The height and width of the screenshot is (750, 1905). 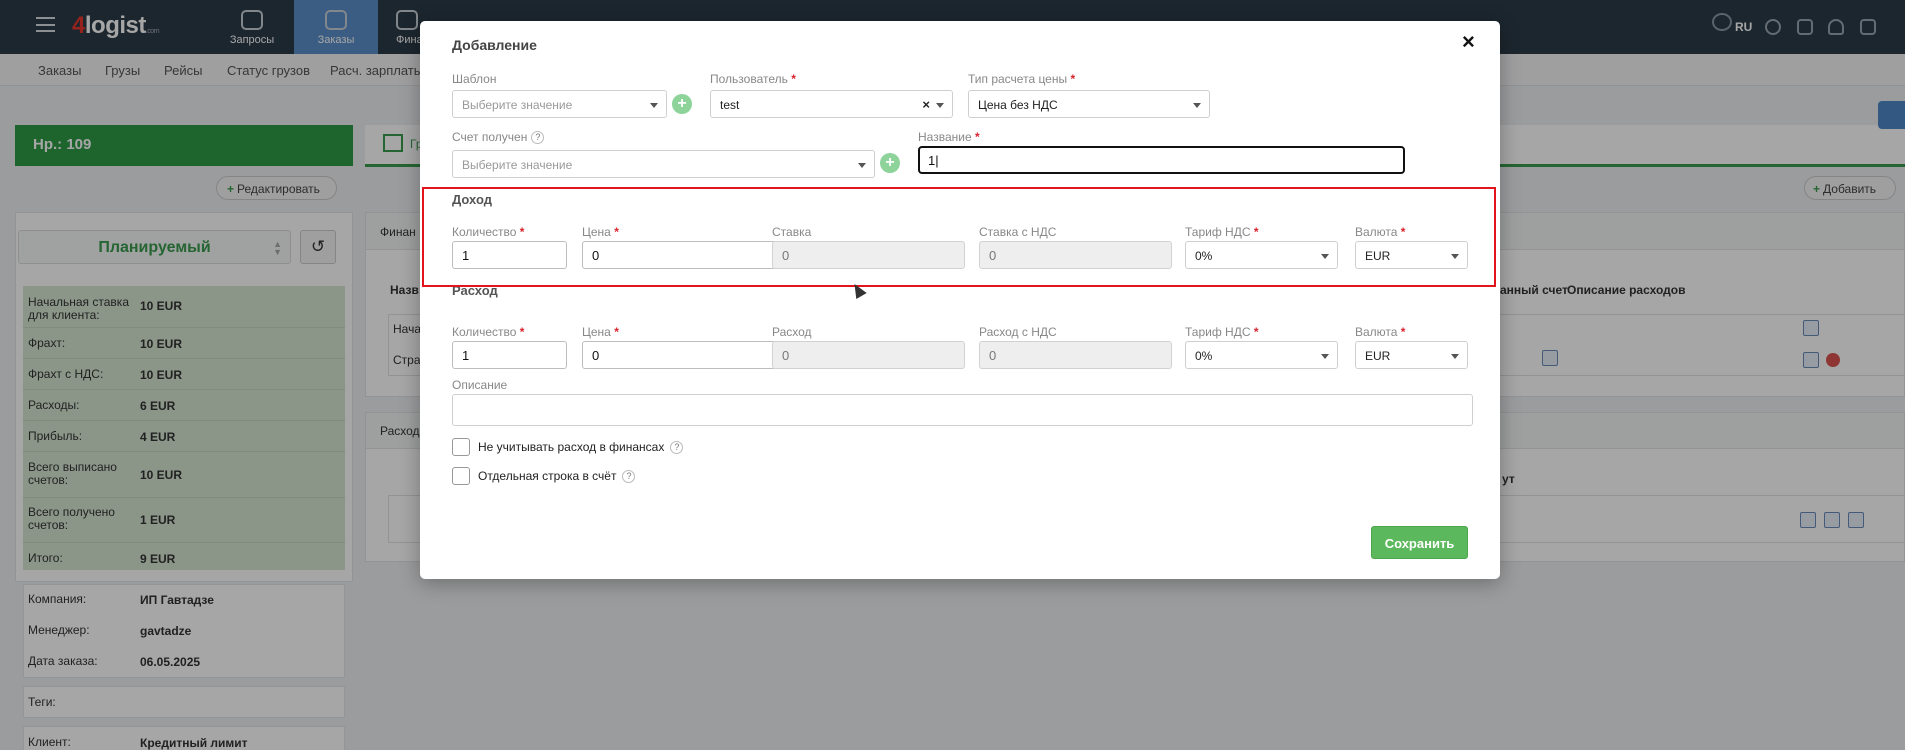 I want to click on user-label: Пользователь *, so click(x=753, y=79).